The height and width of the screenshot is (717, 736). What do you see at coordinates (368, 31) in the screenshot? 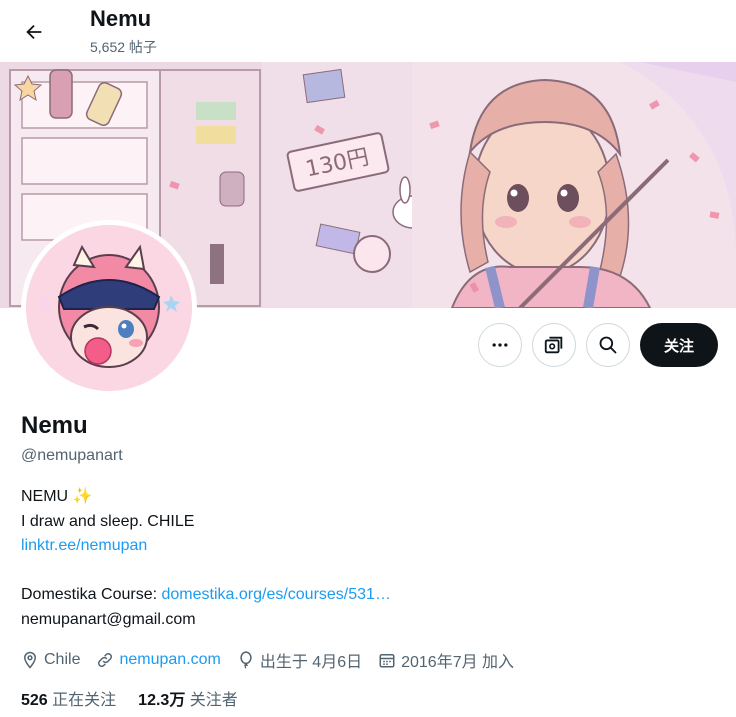
I see `top-bar: Nemu 5,652 帖子` at bounding box center [368, 31].